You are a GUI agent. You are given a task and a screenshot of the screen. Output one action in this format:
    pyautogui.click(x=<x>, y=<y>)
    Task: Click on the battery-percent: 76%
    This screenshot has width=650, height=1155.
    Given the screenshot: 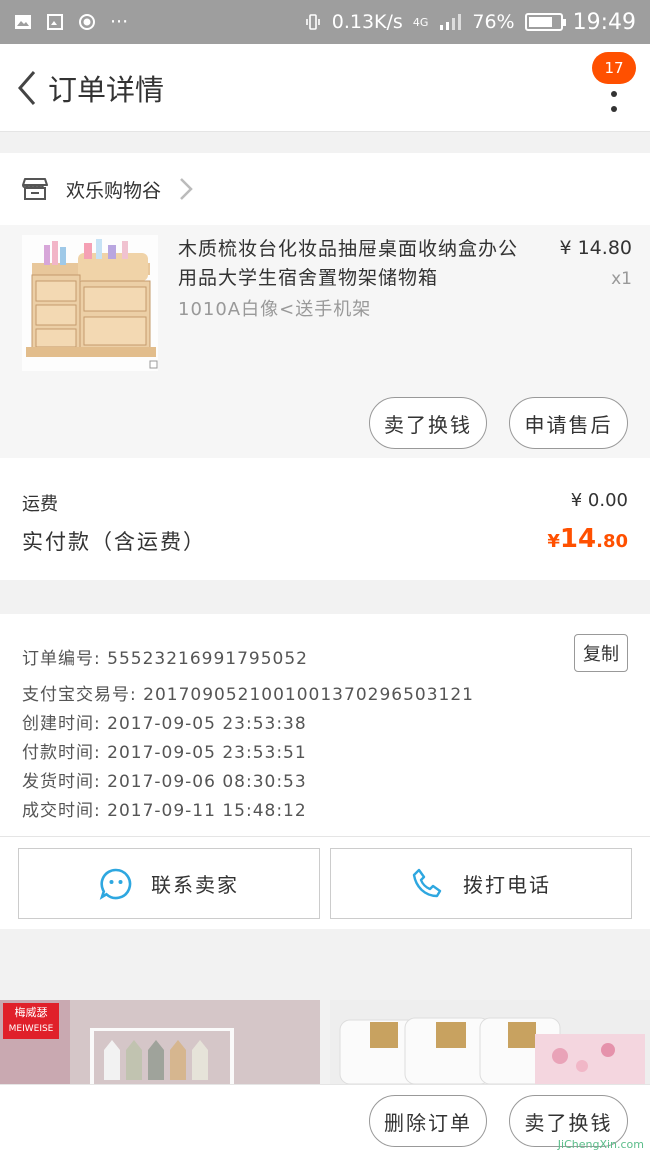 What is the action you would take?
    pyautogui.click(x=493, y=22)
    